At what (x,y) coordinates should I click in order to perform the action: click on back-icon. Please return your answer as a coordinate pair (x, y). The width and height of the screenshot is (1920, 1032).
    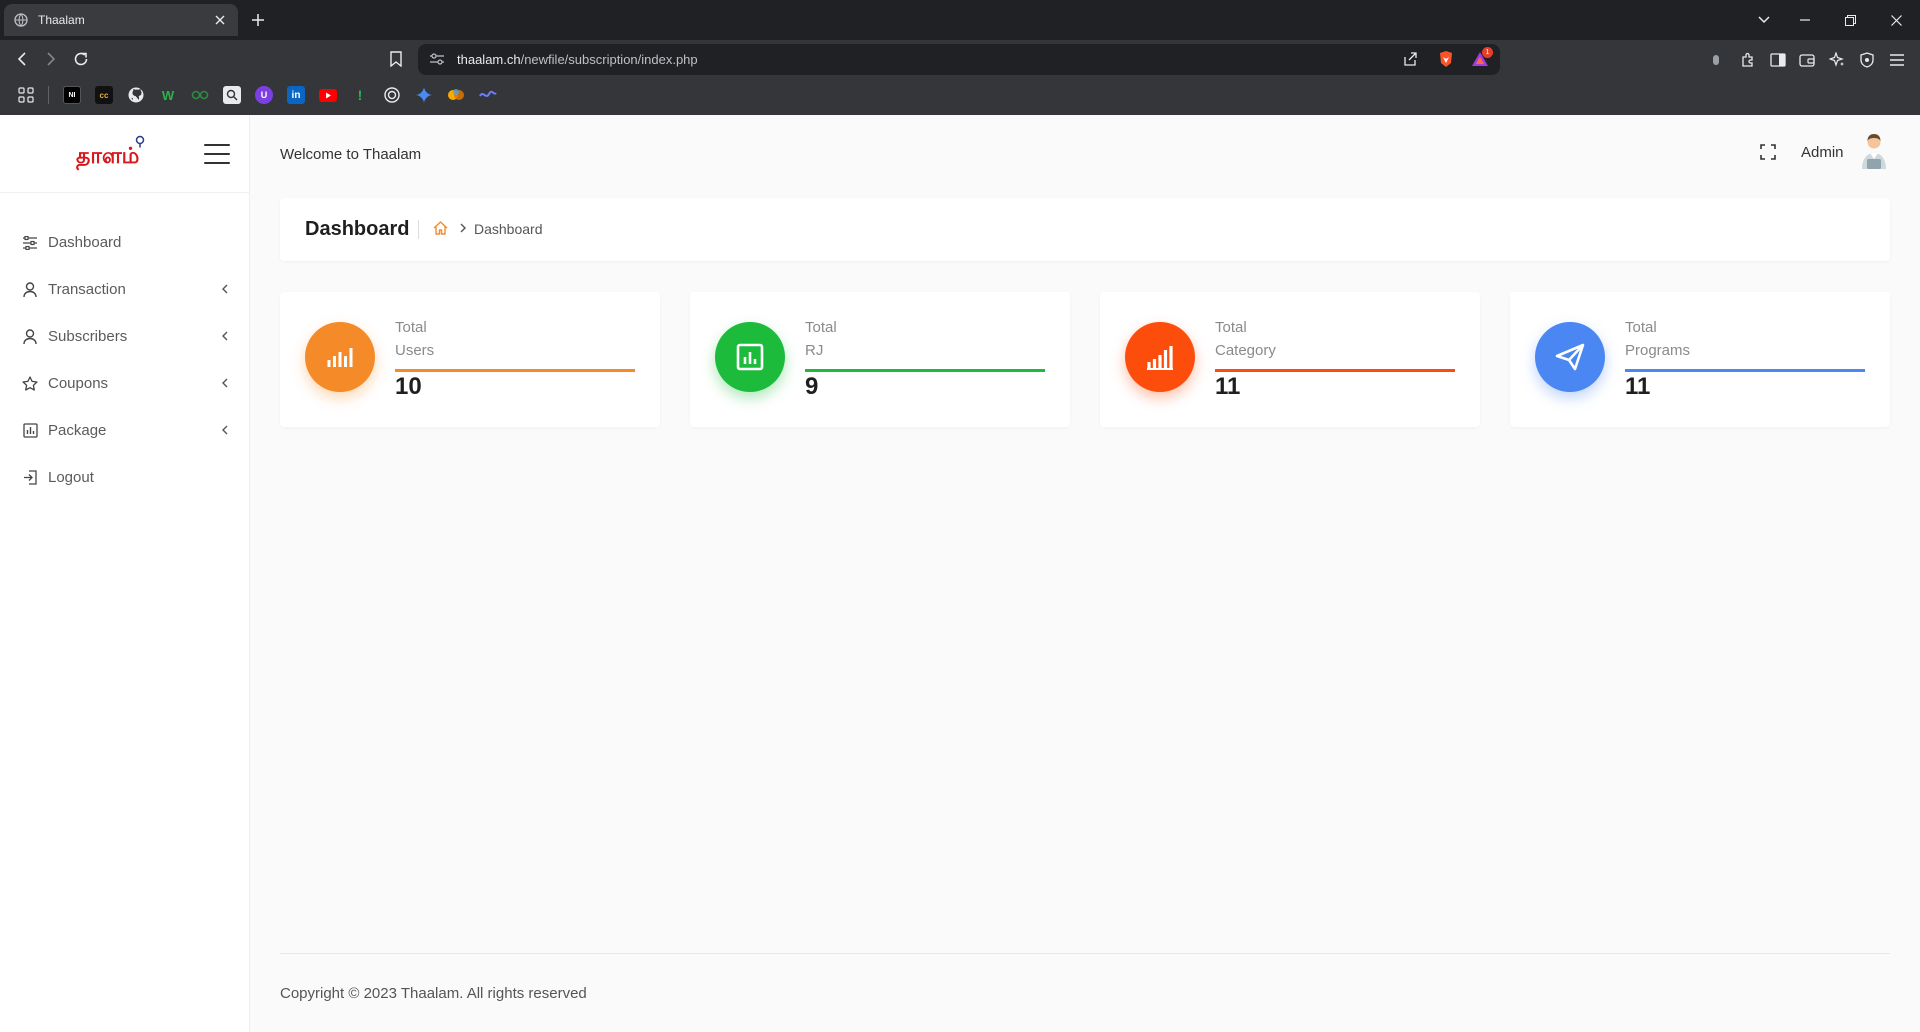
    Looking at the image, I should click on (22, 59).